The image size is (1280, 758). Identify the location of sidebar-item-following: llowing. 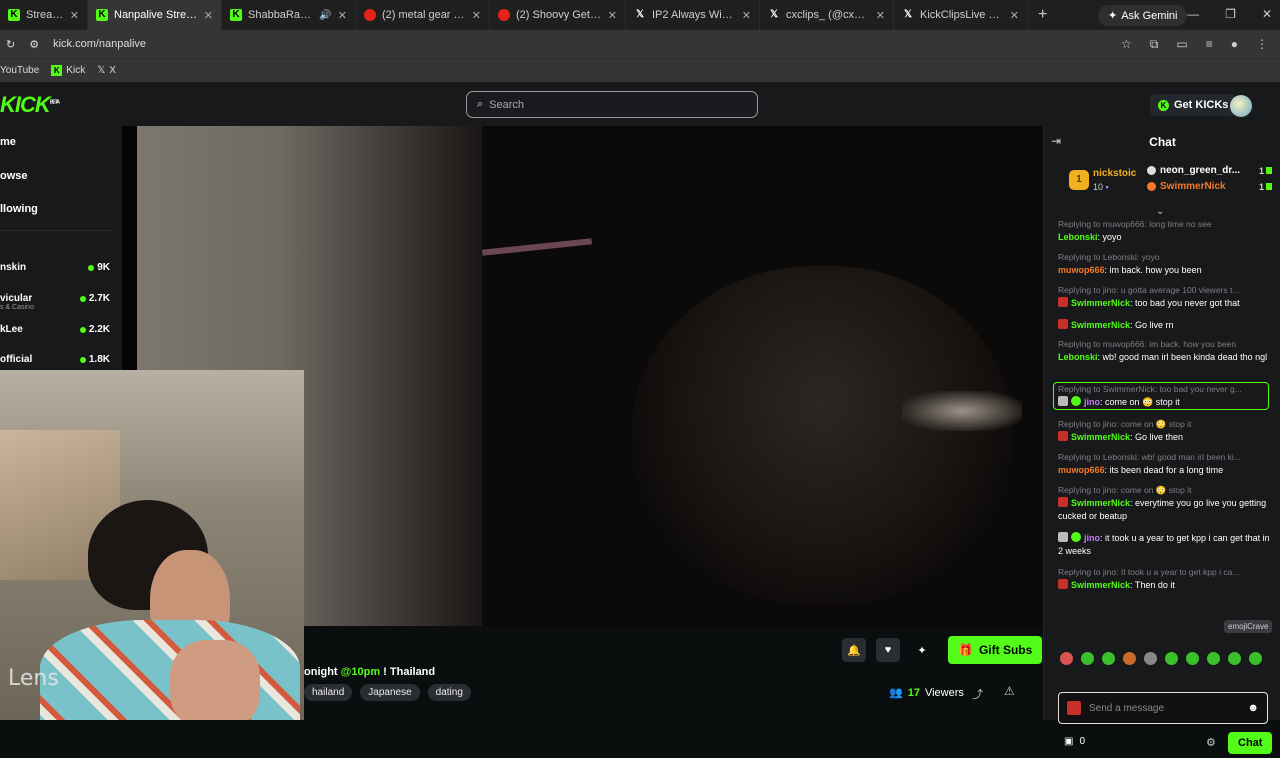
(19, 209).